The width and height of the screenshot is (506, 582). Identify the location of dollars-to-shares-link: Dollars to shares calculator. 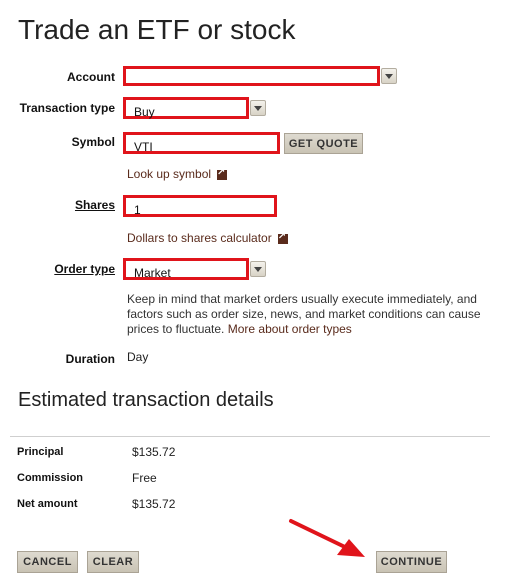
(207, 238).